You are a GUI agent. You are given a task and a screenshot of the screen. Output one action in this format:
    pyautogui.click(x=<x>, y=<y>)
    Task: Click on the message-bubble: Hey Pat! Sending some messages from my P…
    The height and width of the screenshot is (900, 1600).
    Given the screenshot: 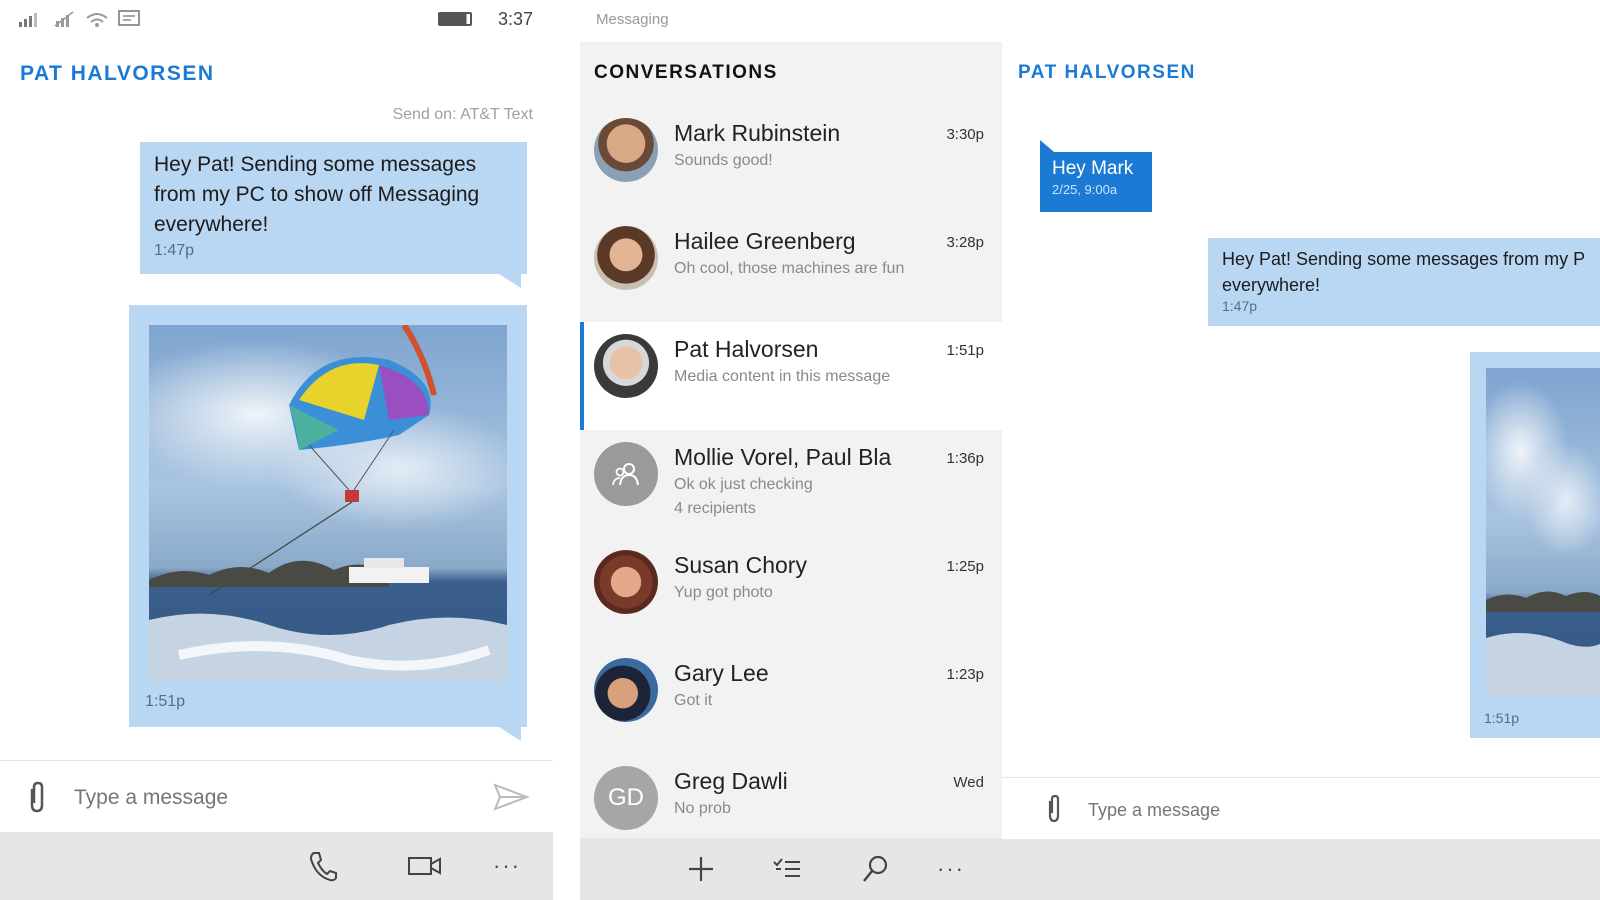 What is the action you would take?
    pyautogui.click(x=333, y=208)
    